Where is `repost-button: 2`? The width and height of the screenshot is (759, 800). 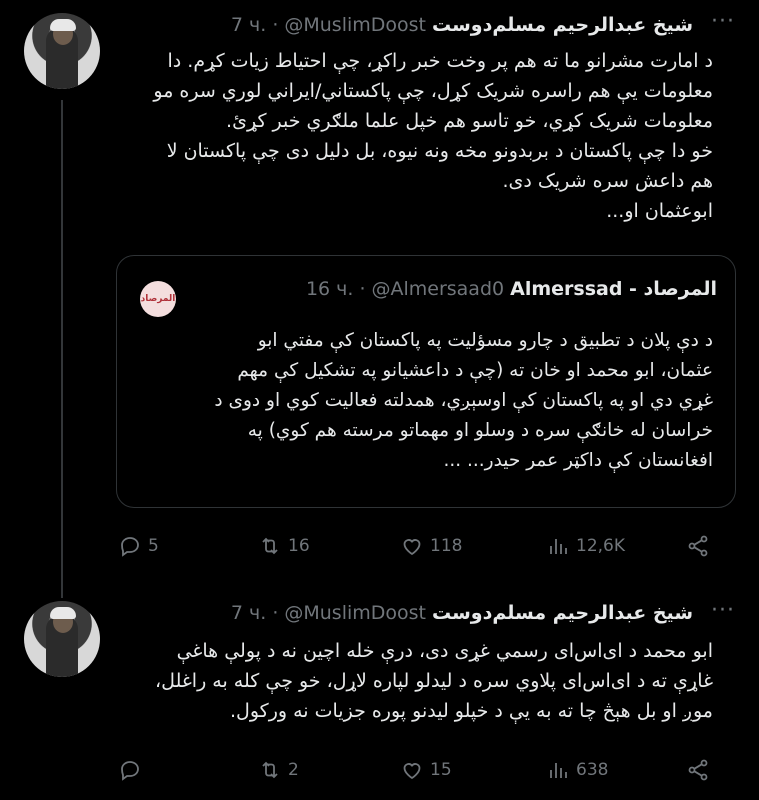
repost-button: 2 is located at coordinates (278, 770).